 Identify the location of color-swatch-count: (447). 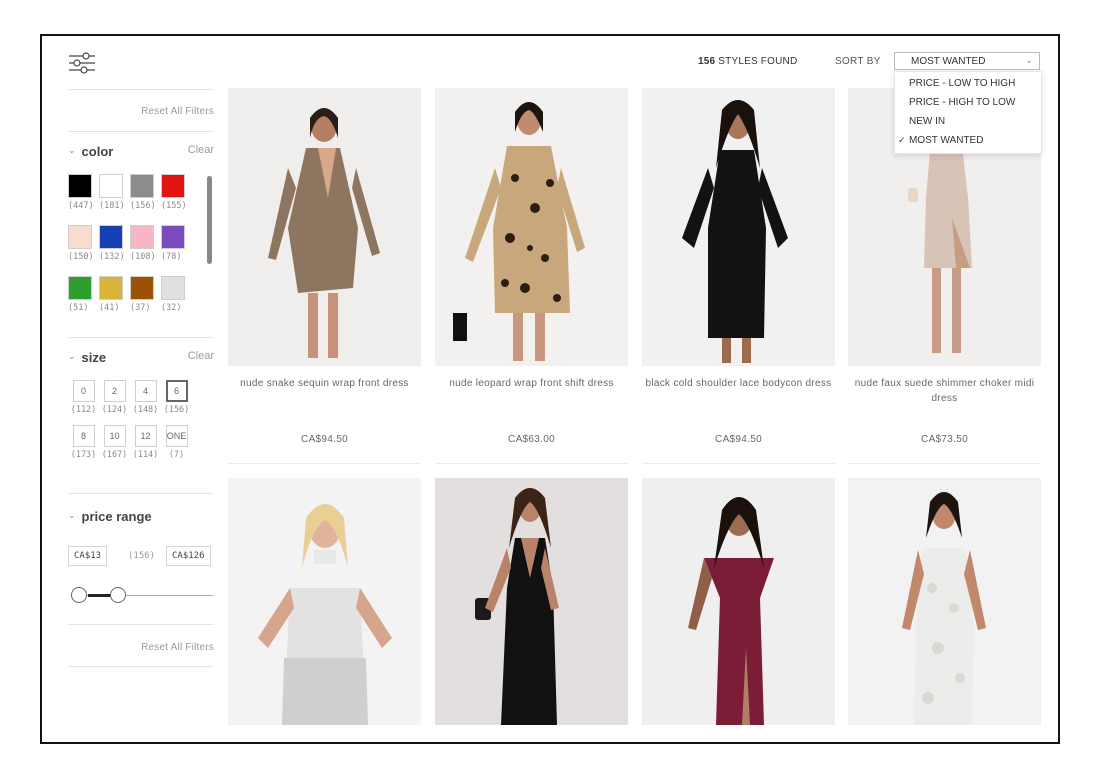
(81, 206).